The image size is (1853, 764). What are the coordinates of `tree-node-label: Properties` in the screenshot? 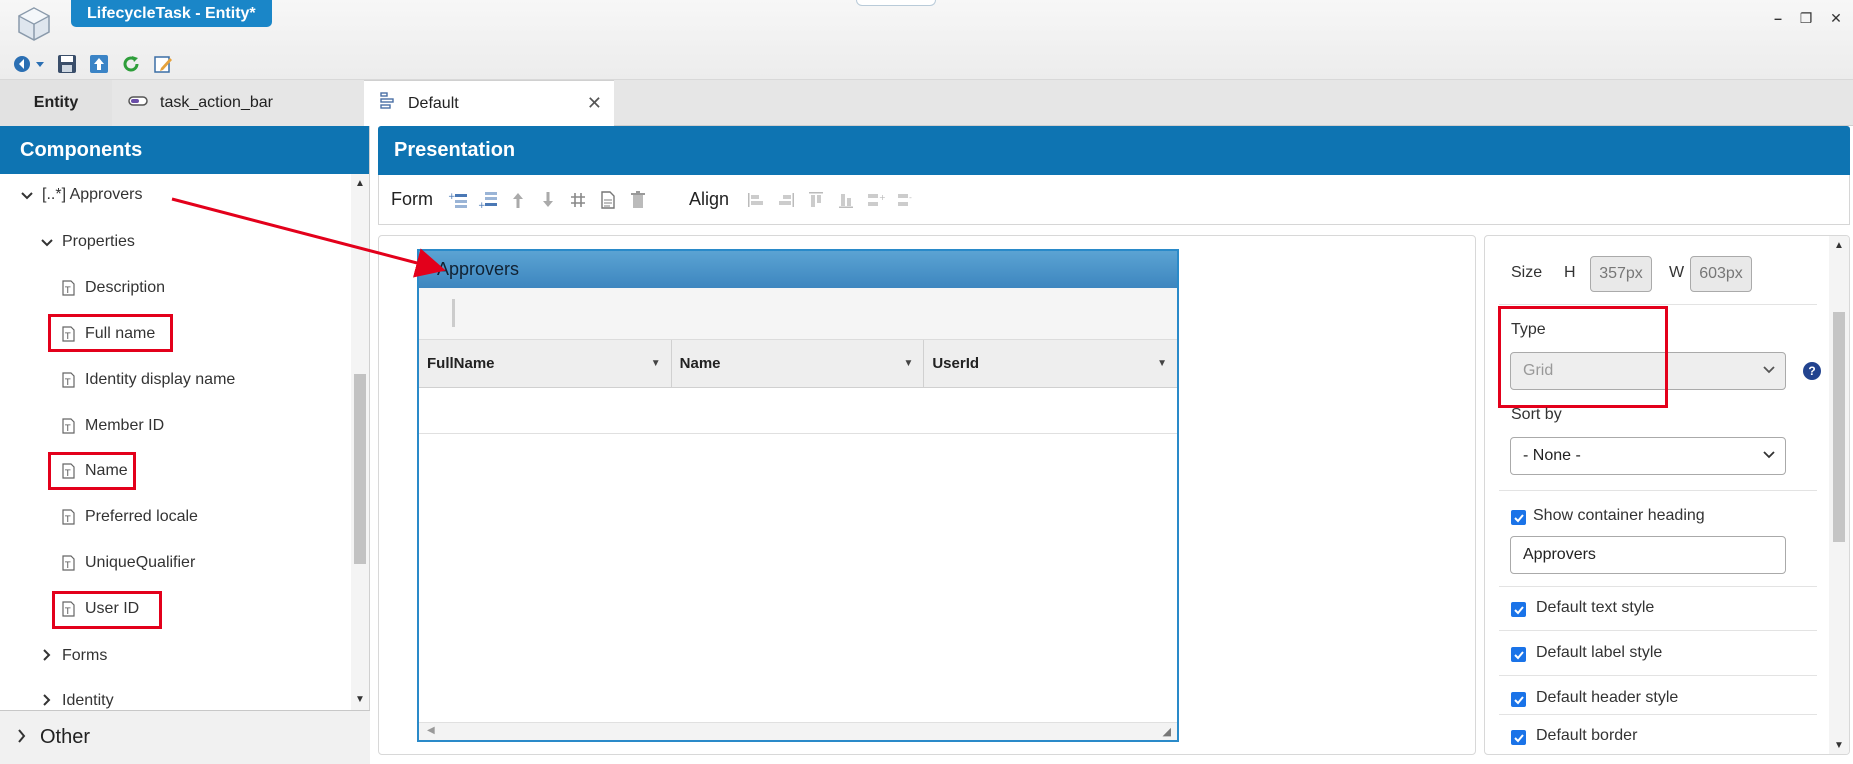 It's located at (98, 241).